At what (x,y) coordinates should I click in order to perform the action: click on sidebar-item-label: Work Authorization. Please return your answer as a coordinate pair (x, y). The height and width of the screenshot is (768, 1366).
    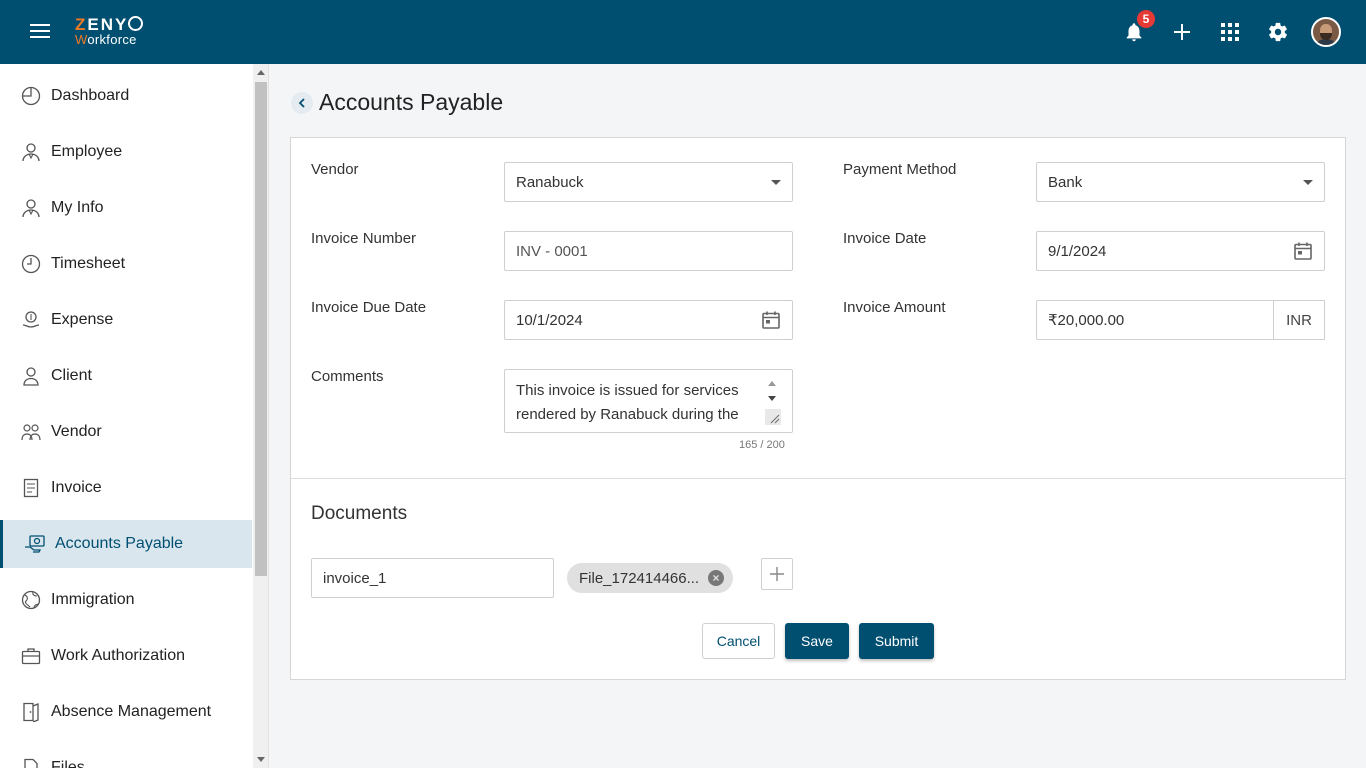
    Looking at the image, I should click on (118, 655).